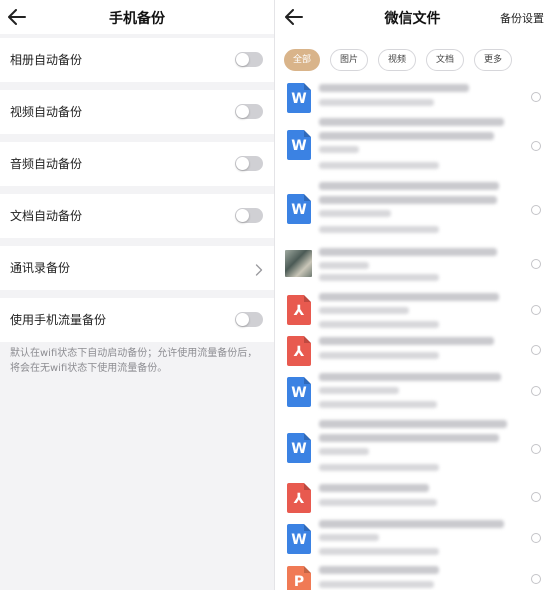 This screenshot has height=590, width=550. What do you see at coordinates (412, 264) in the screenshot?
I see `file-item` at bounding box center [412, 264].